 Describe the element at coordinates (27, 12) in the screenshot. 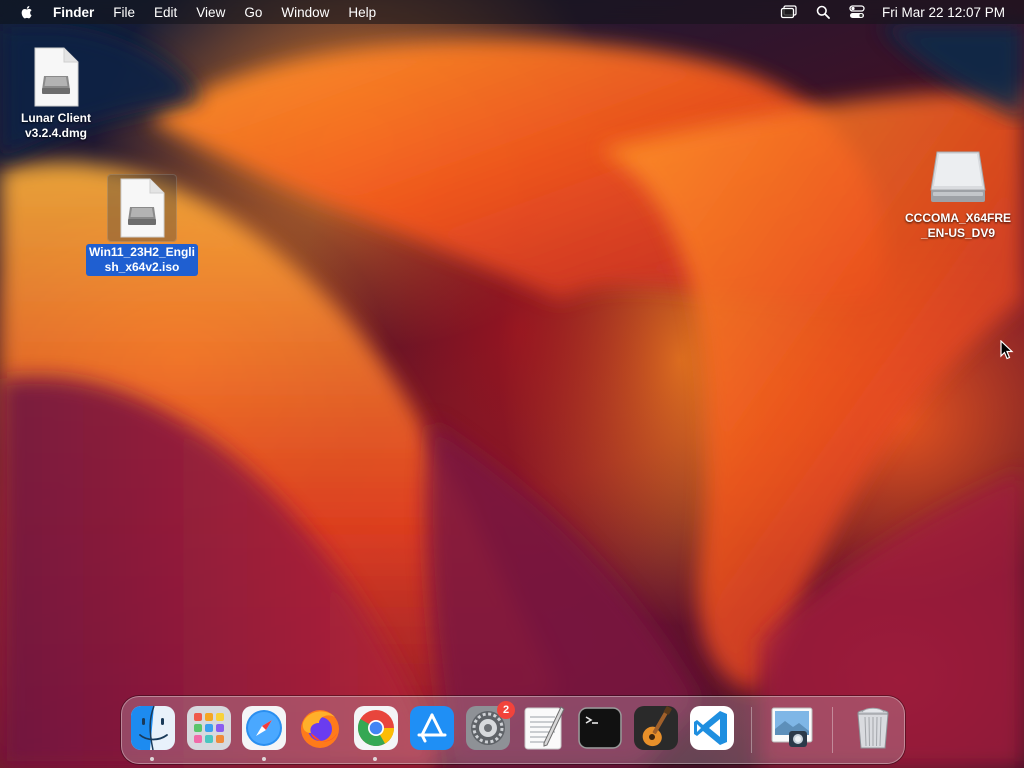

I see `apple-menu-icon` at that location.